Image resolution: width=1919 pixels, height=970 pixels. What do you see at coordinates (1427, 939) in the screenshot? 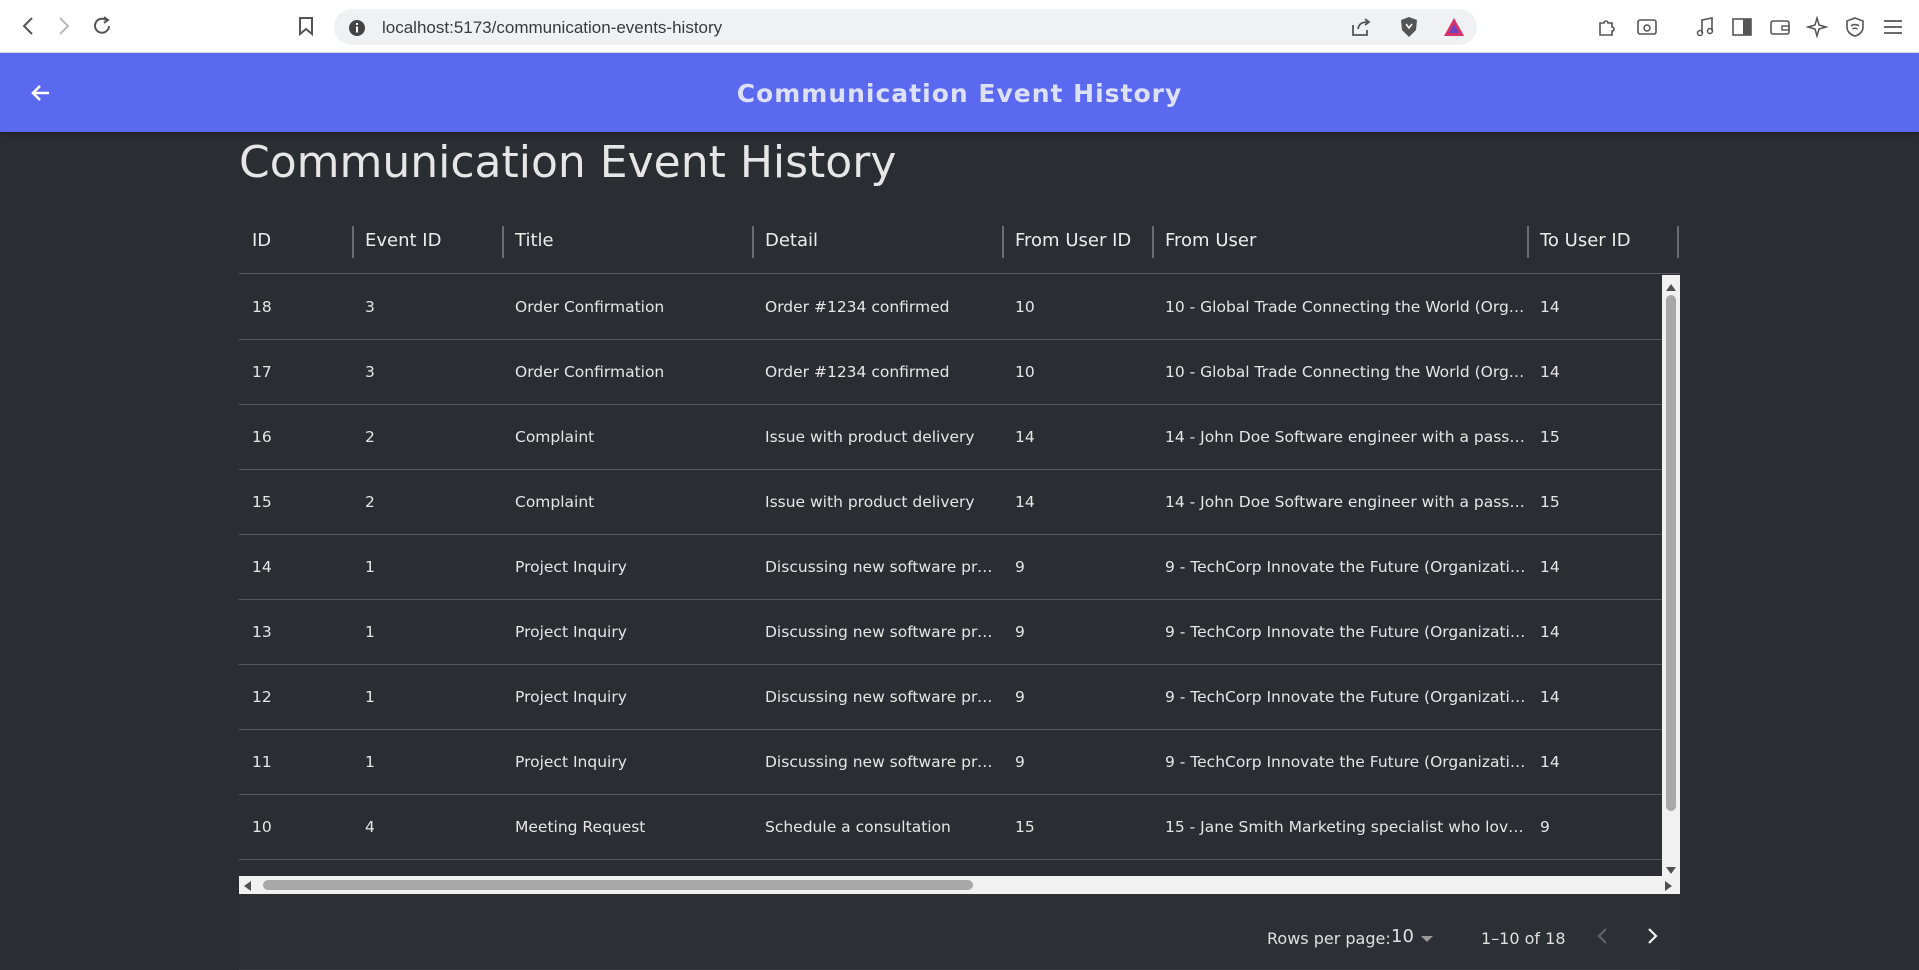
I see `chevron-down-icon` at bounding box center [1427, 939].